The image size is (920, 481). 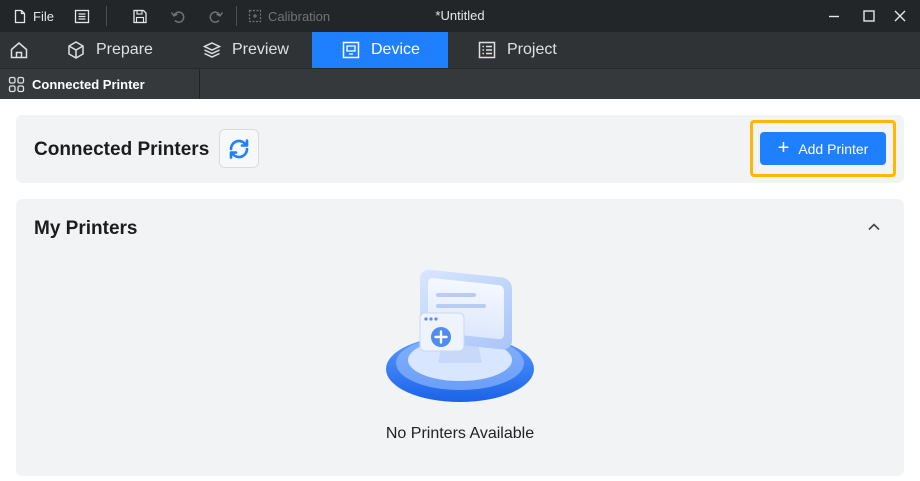 I want to click on tab-preview-label: Preview, so click(x=260, y=49).